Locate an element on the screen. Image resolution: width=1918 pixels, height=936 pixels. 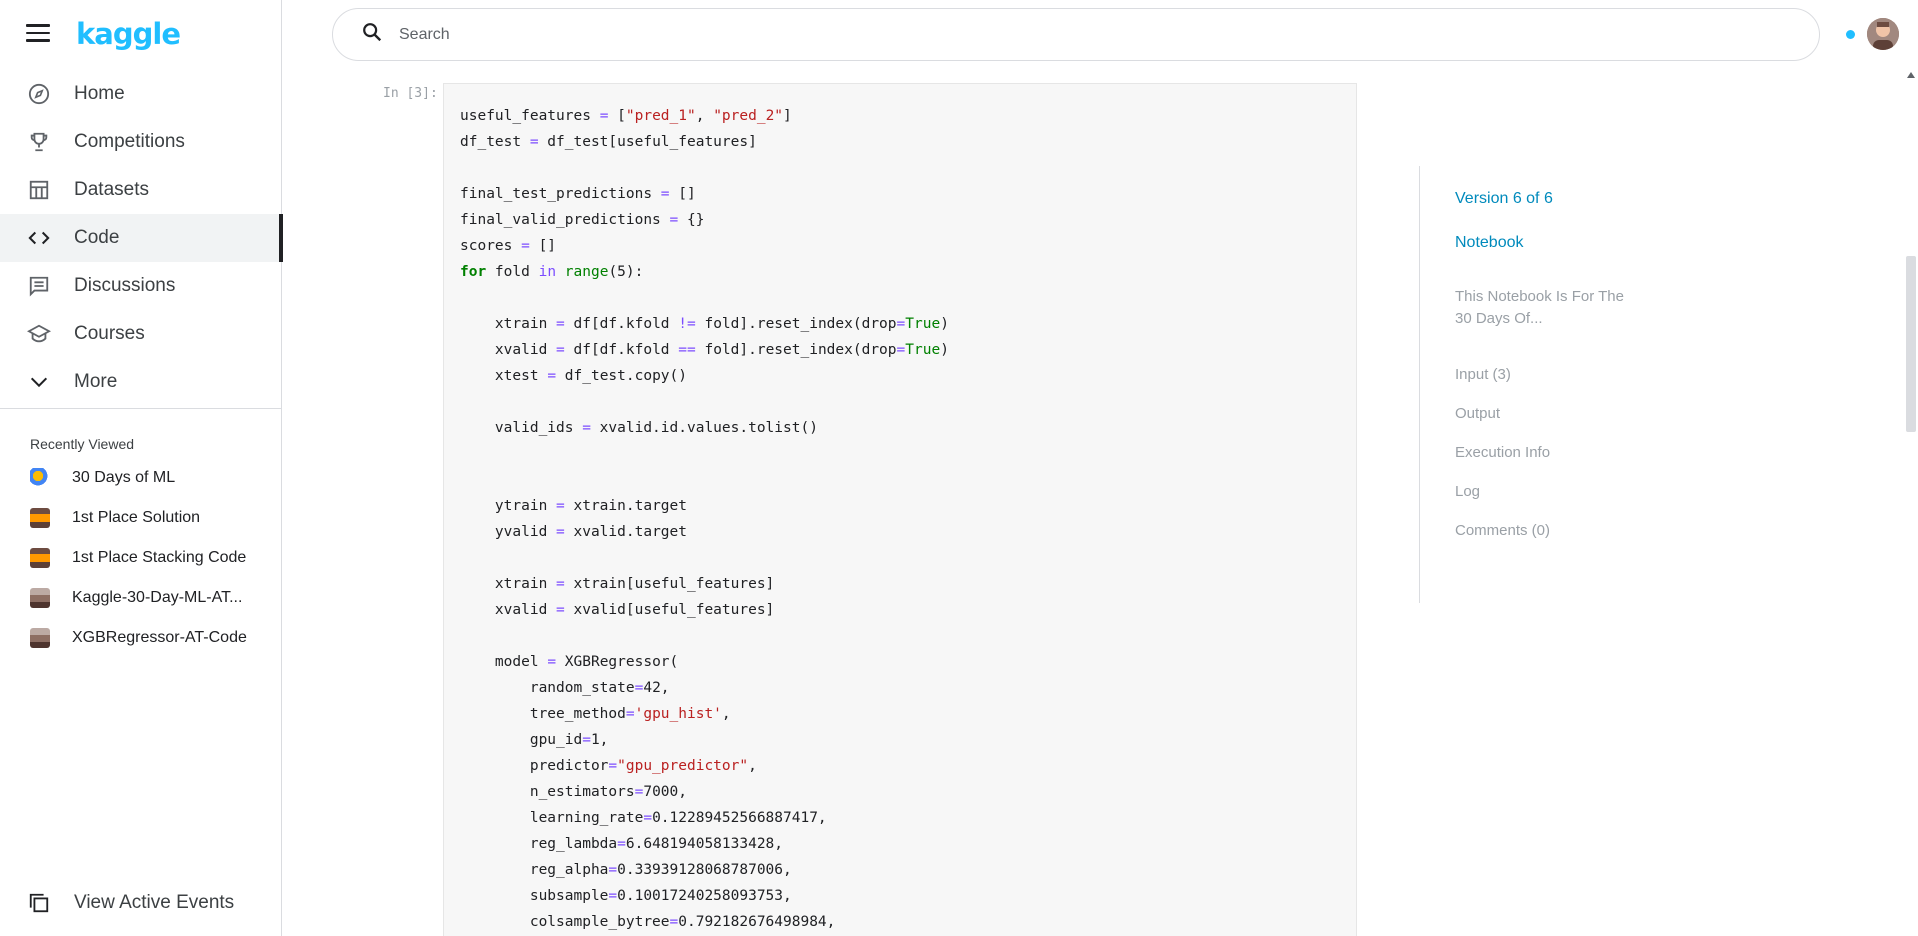
toc-input-link: Input (3) is located at coordinates (1565, 374).